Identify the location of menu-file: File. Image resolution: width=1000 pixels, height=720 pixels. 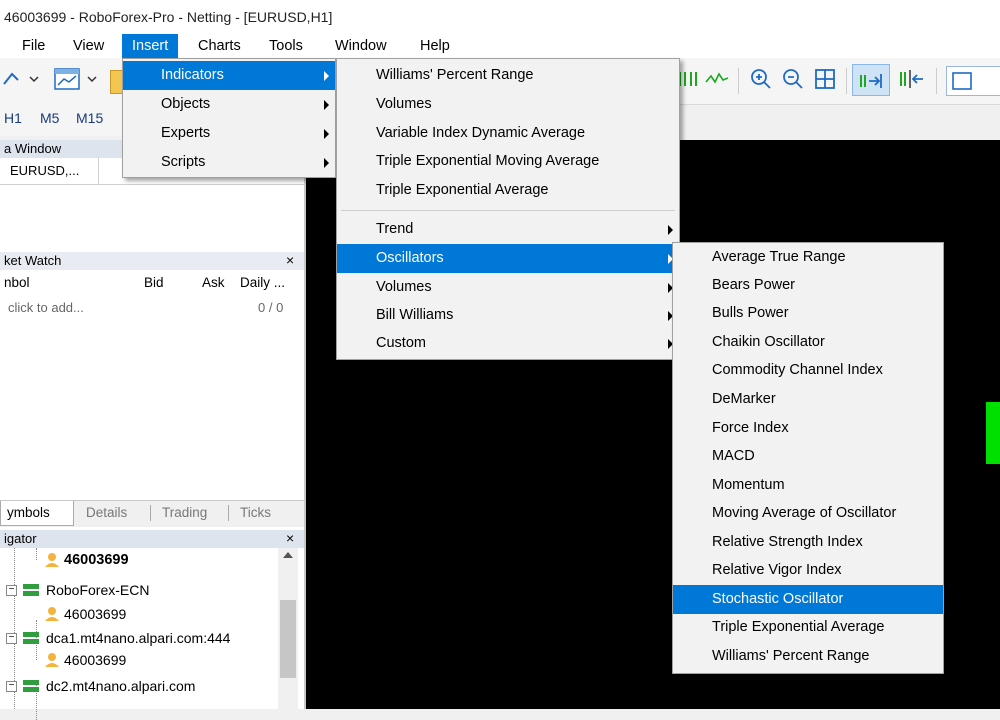
(33, 46).